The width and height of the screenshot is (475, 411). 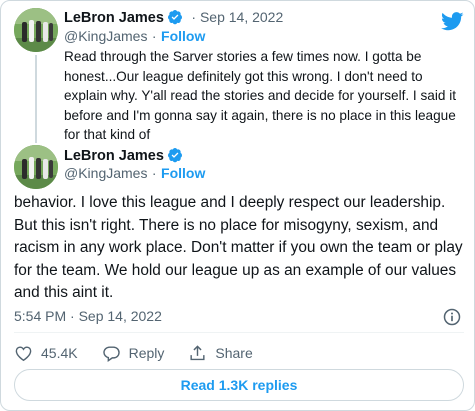 What do you see at coordinates (23, 353) in the screenshot?
I see `heart-icon` at bounding box center [23, 353].